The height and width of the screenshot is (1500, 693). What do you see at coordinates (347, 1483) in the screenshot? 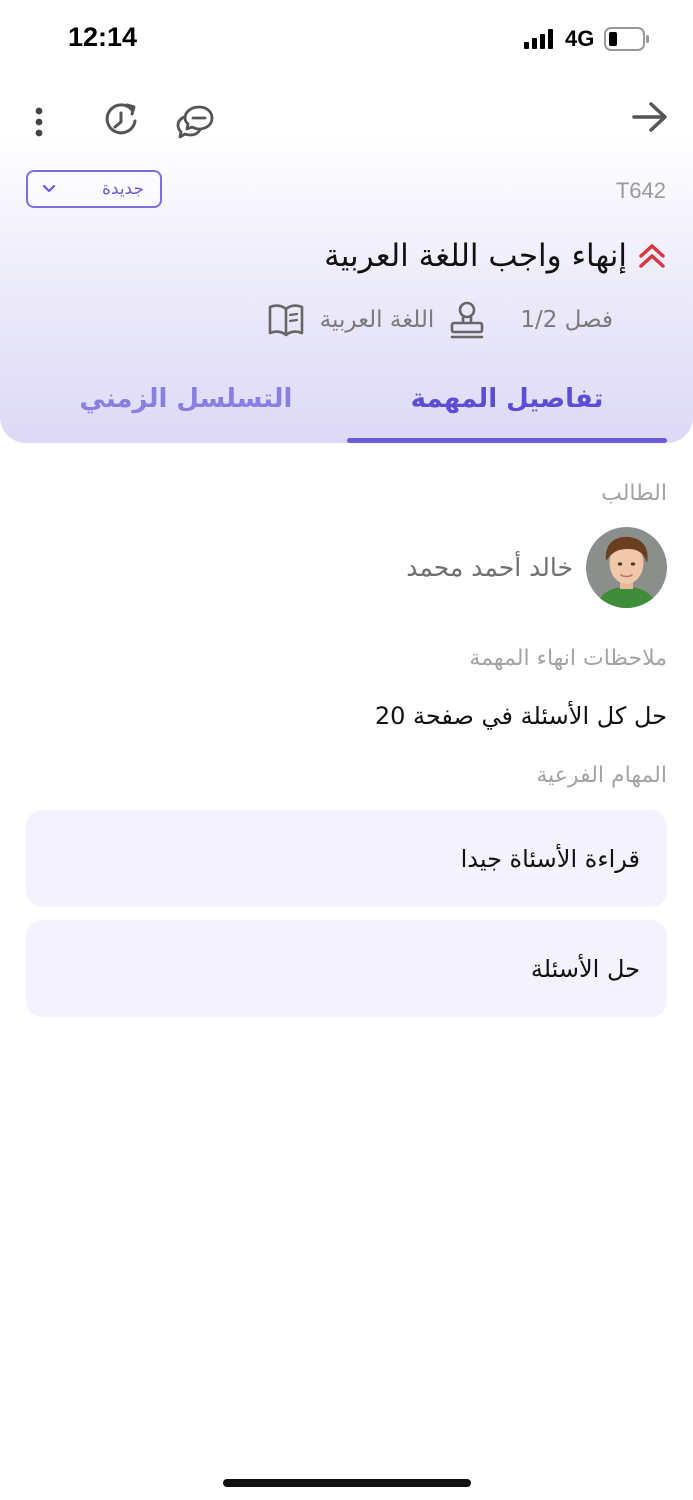
I see `home-indicator` at bounding box center [347, 1483].